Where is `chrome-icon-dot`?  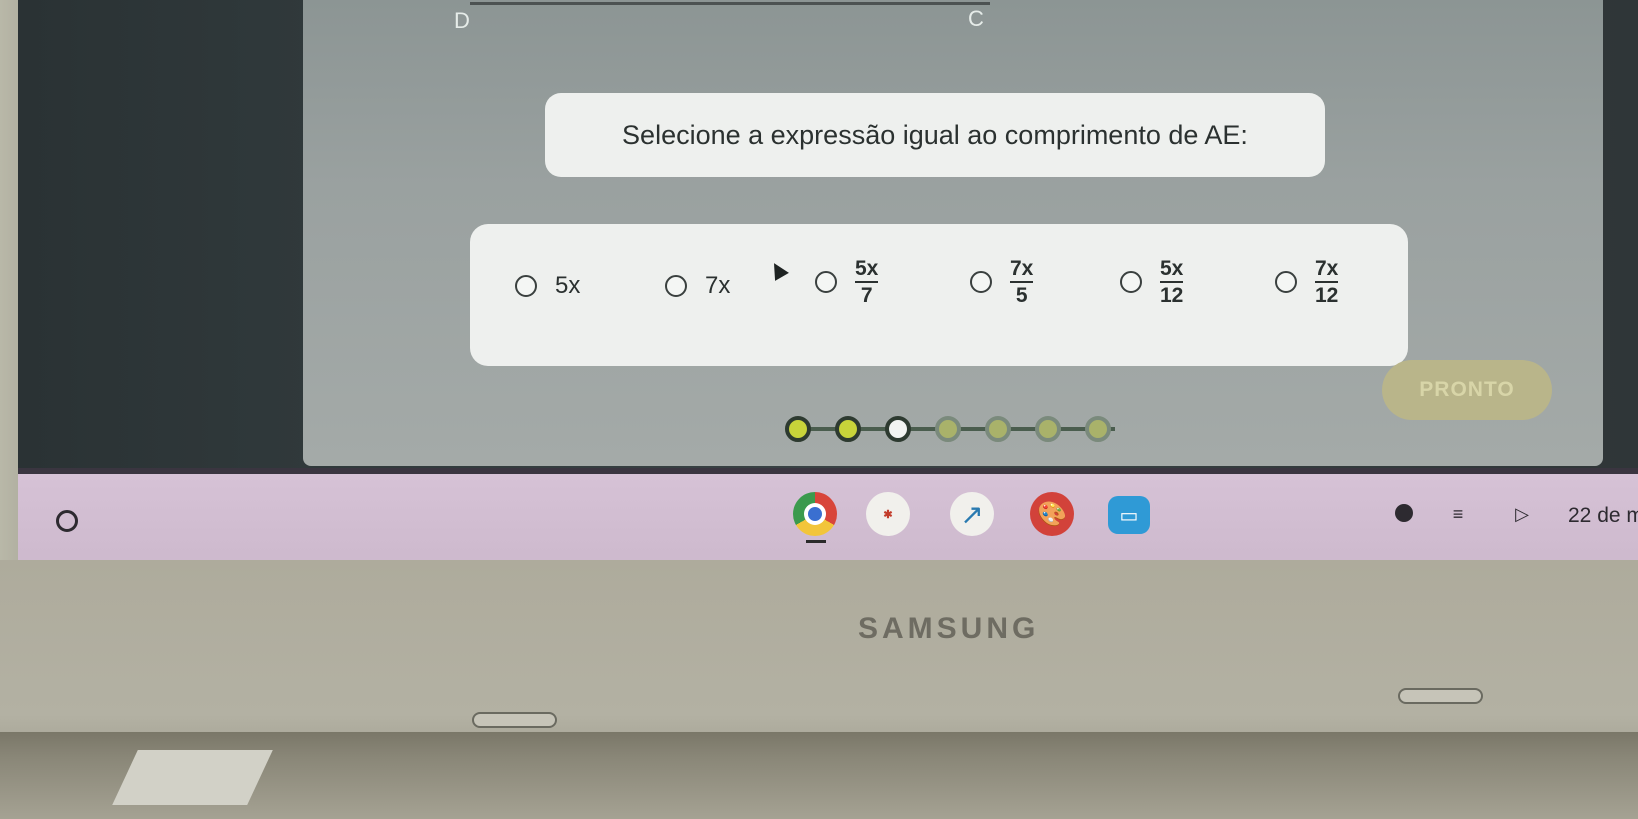
chrome-icon-dot is located at coordinates (815, 514).